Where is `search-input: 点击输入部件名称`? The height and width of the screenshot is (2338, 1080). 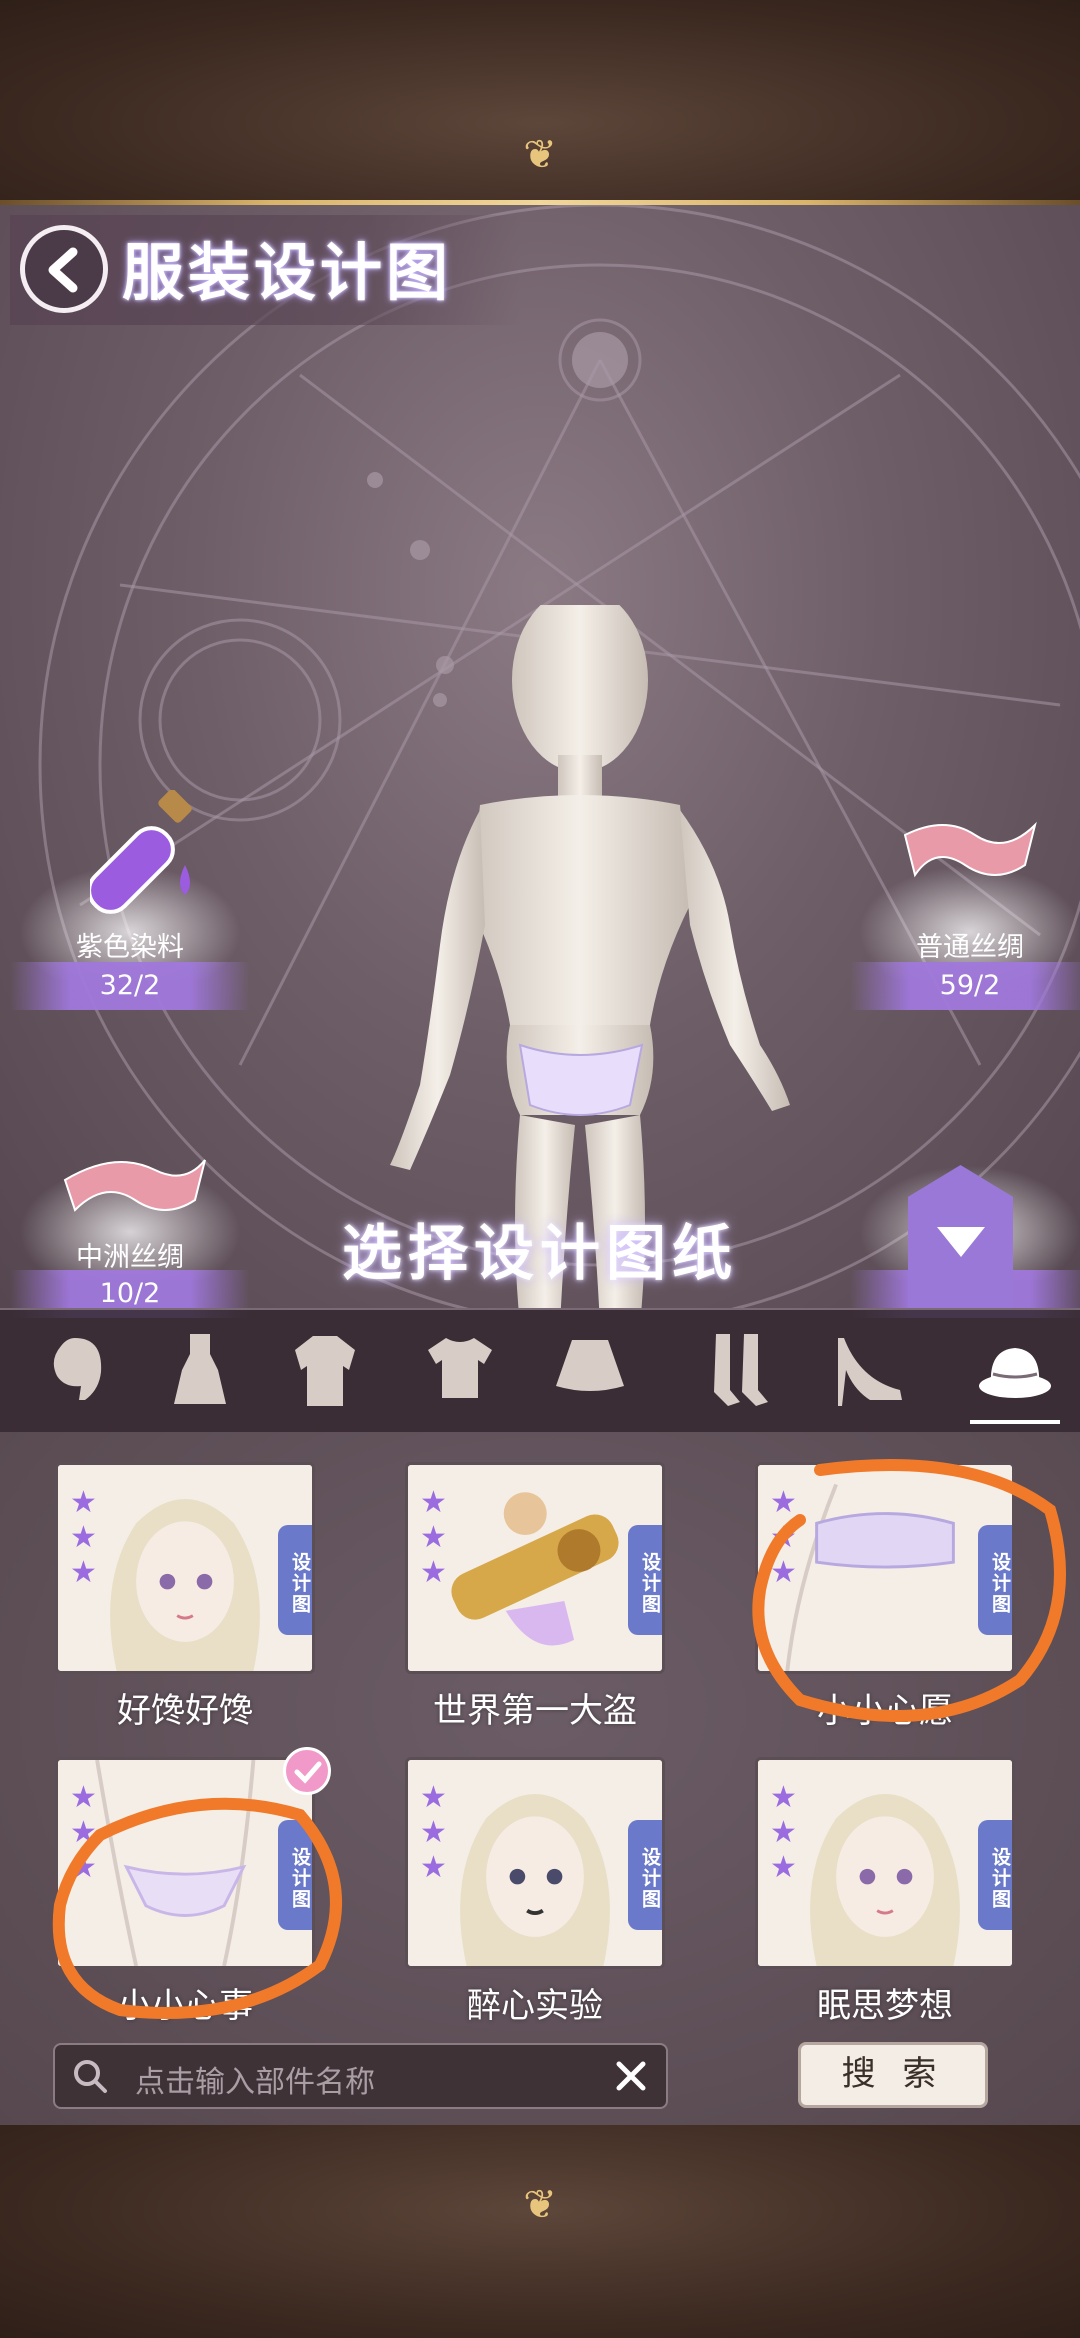 search-input: 点击输入部件名称 is located at coordinates (360, 2076).